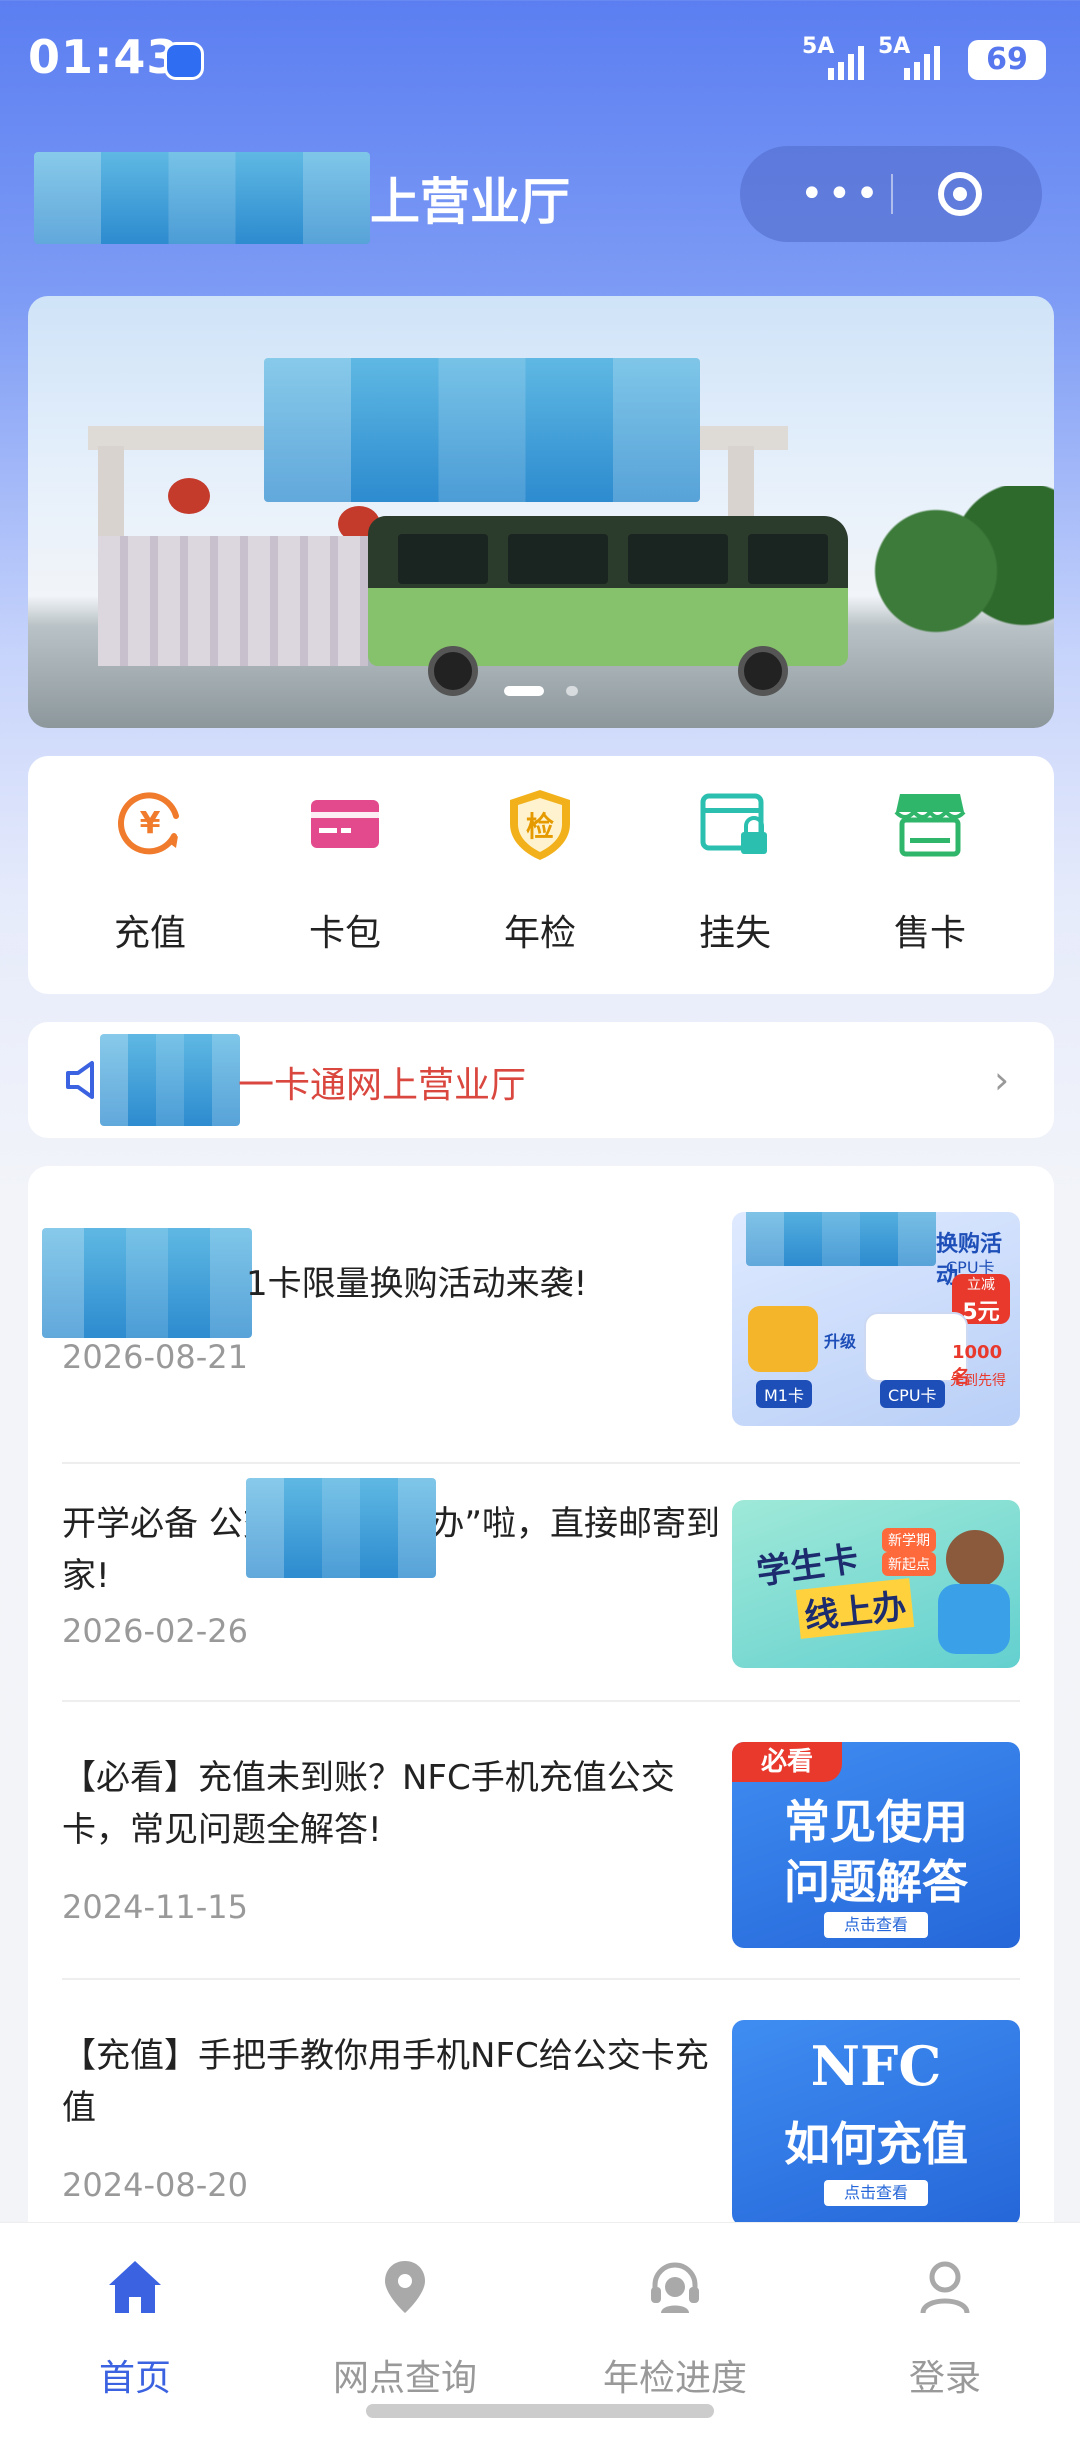 This screenshot has height=2441, width=1080. What do you see at coordinates (960, 194) in the screenshot?
I see `target-circle-icon` at bounding box center [960, 194].